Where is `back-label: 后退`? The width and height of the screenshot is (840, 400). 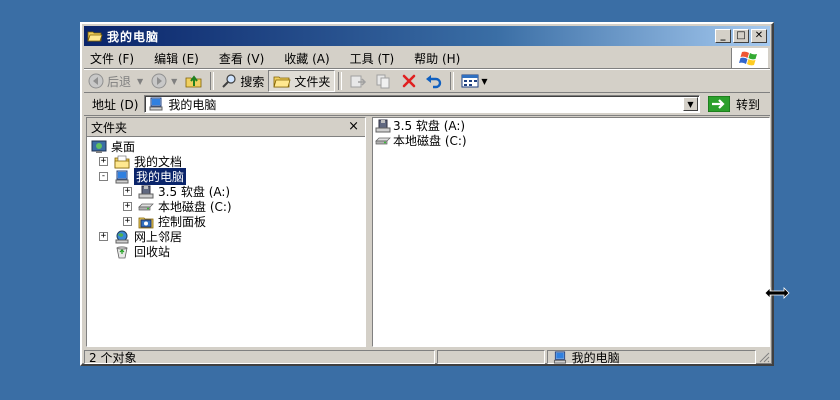 back-label: 后退 is located at coordinates (119, 81).